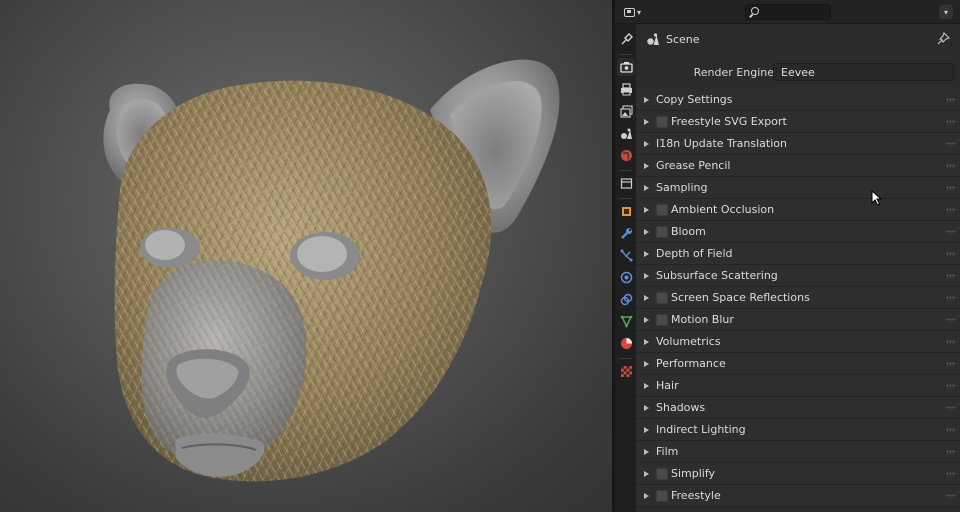 The width and height of the screenshot is (960, 512). I want to click on chevron-down-icon: ▾, so click(639, 12).